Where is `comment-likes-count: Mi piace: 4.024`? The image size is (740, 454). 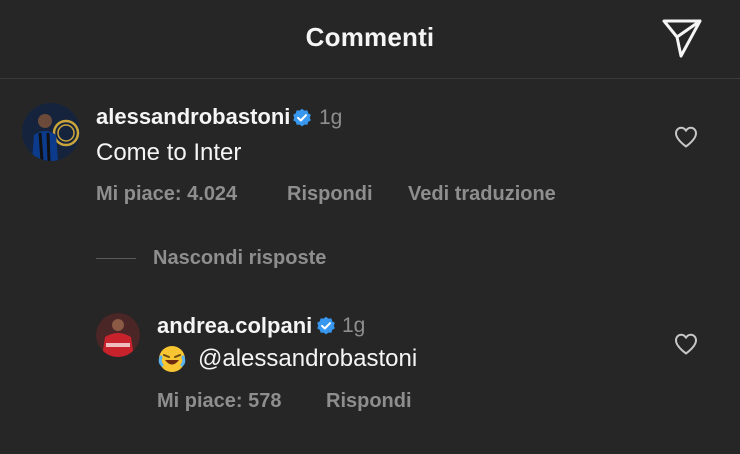 comment-likes-count: Mi piace: 4.024 is located at coordinates (166, 194).